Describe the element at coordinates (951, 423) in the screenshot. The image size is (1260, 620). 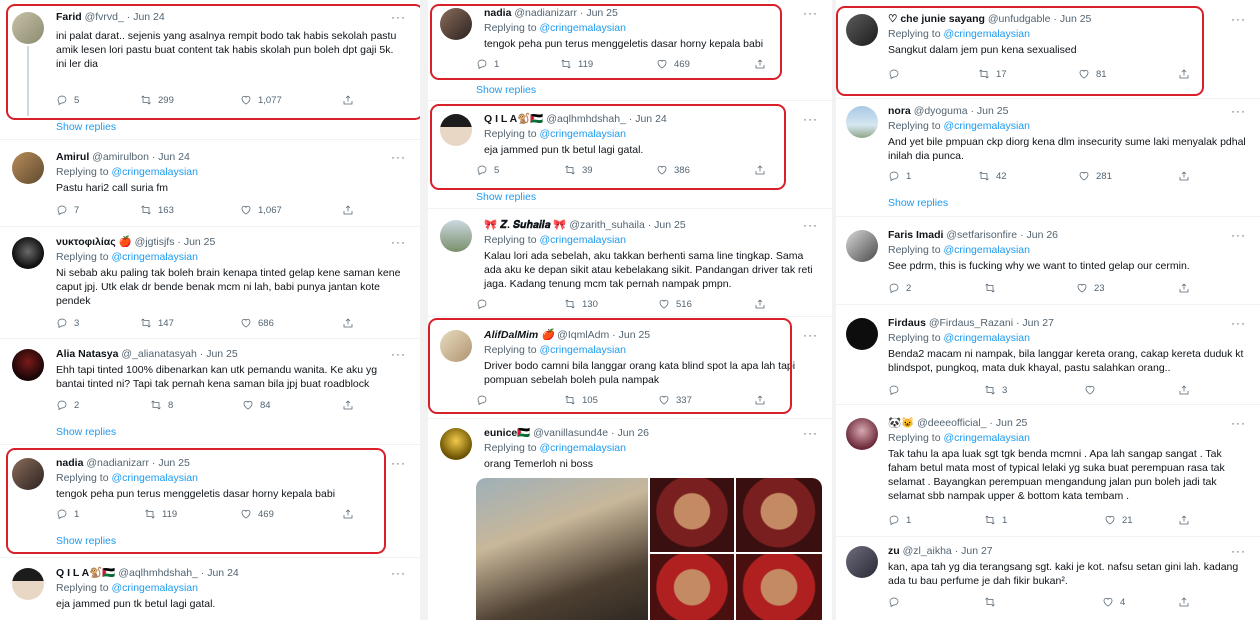
I see `handle: @deeeofficial_` at that location.